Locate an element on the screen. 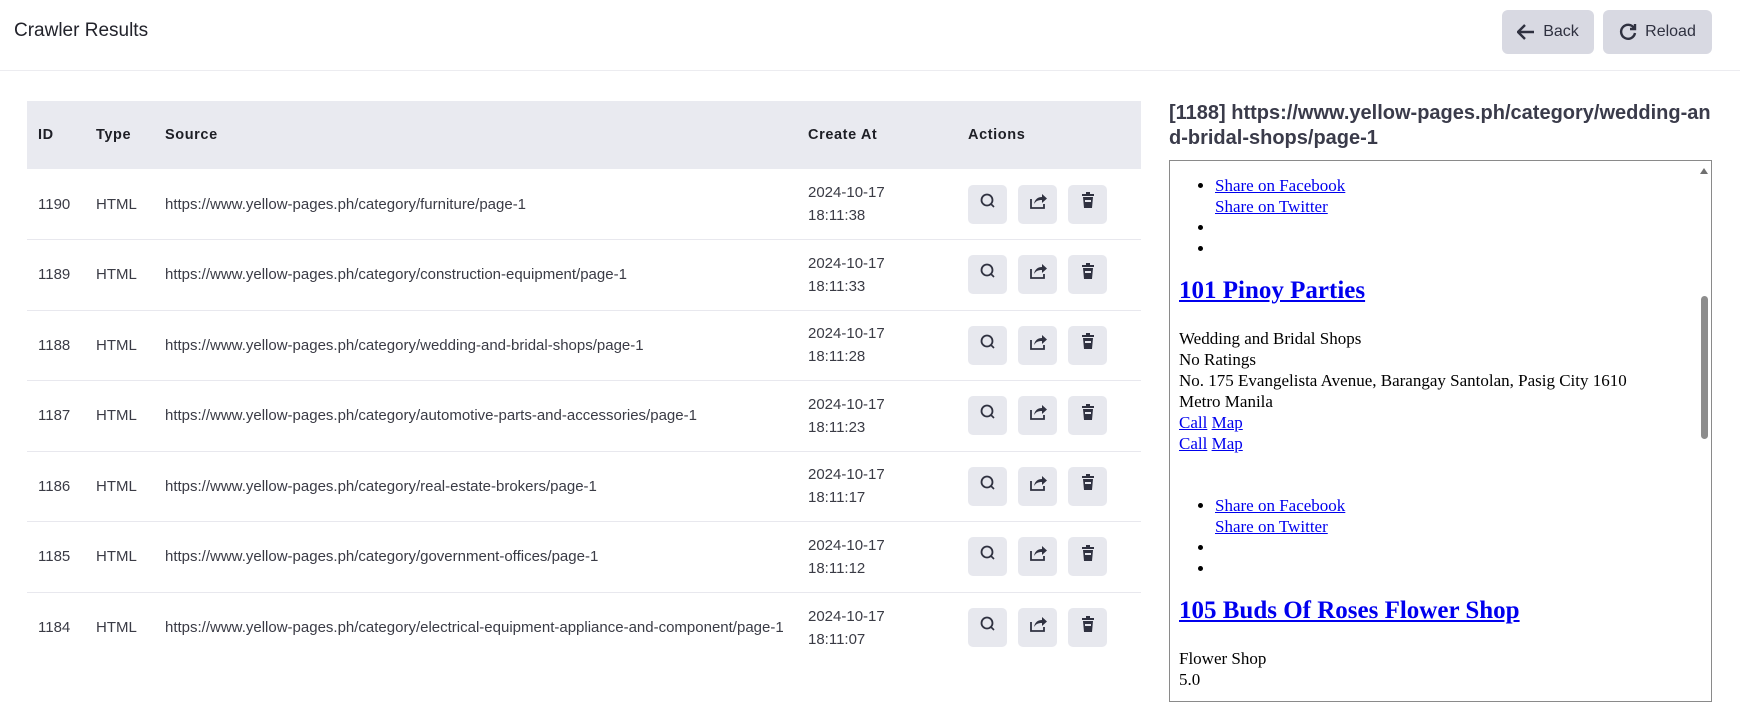  column-header-id: ID is located at coordinates (46, 135).